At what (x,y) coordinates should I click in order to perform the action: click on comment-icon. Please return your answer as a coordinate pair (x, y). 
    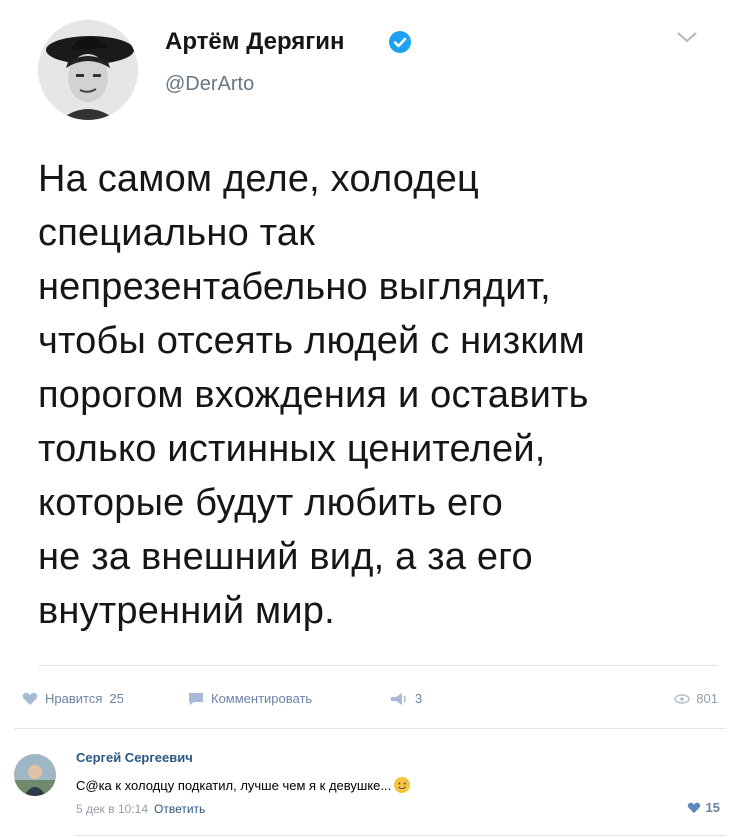
    Looking at the image, I should click on (196, 698).